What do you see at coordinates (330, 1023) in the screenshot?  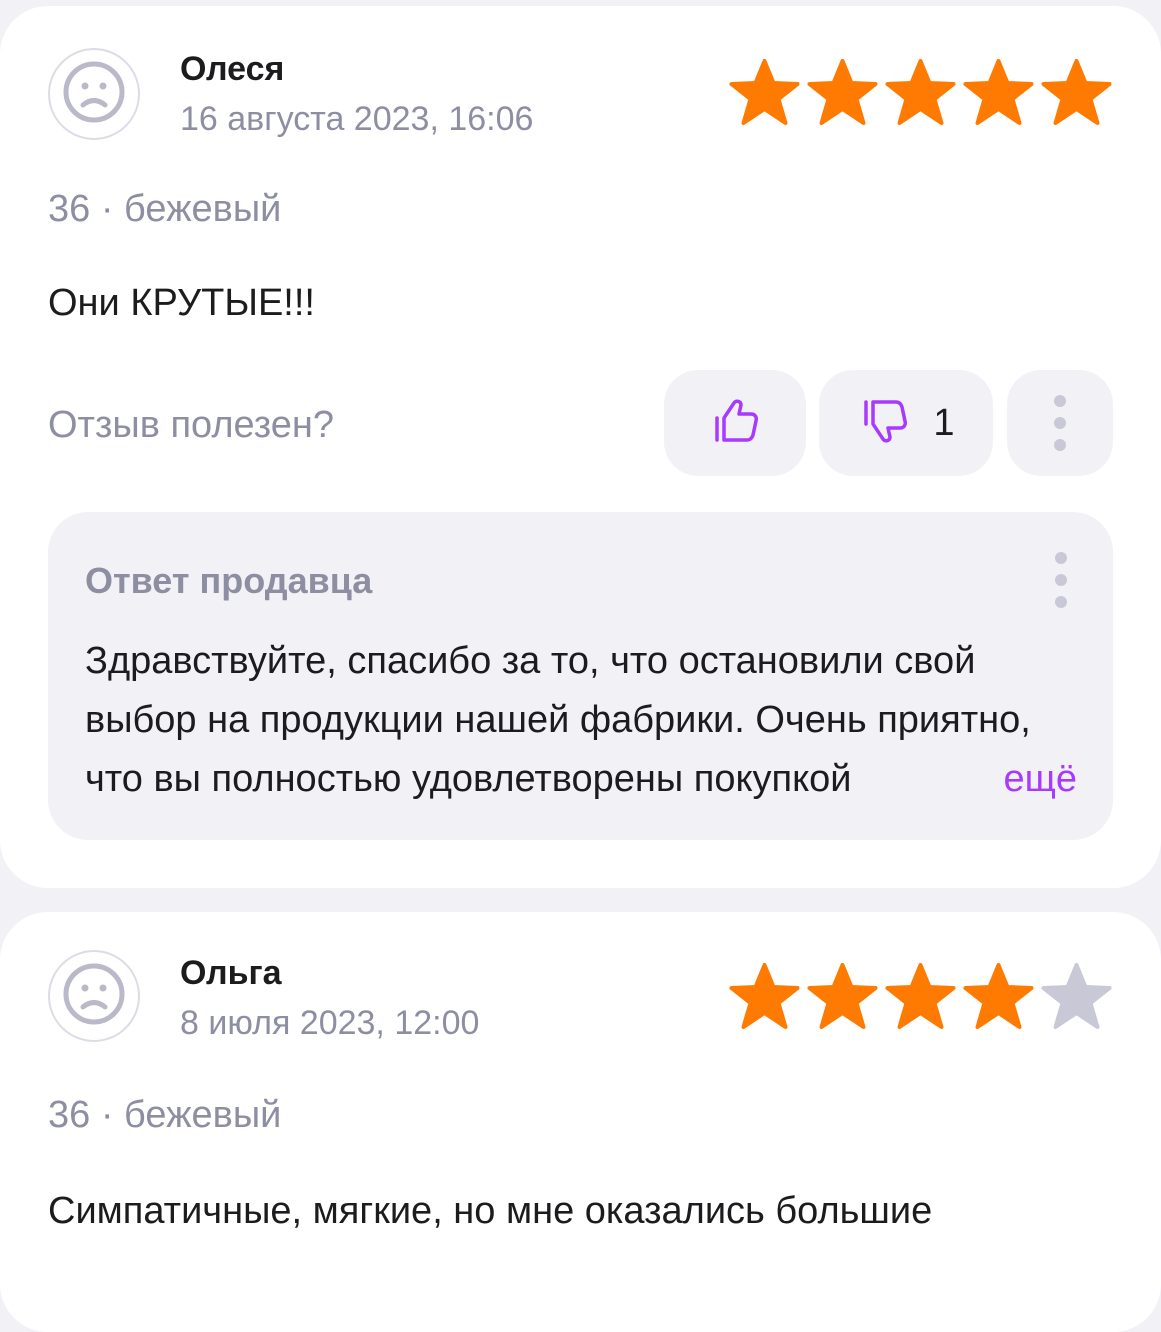 I see `review-date: 8 июля 2023, 12:00` at bounding box center [330, 1023].